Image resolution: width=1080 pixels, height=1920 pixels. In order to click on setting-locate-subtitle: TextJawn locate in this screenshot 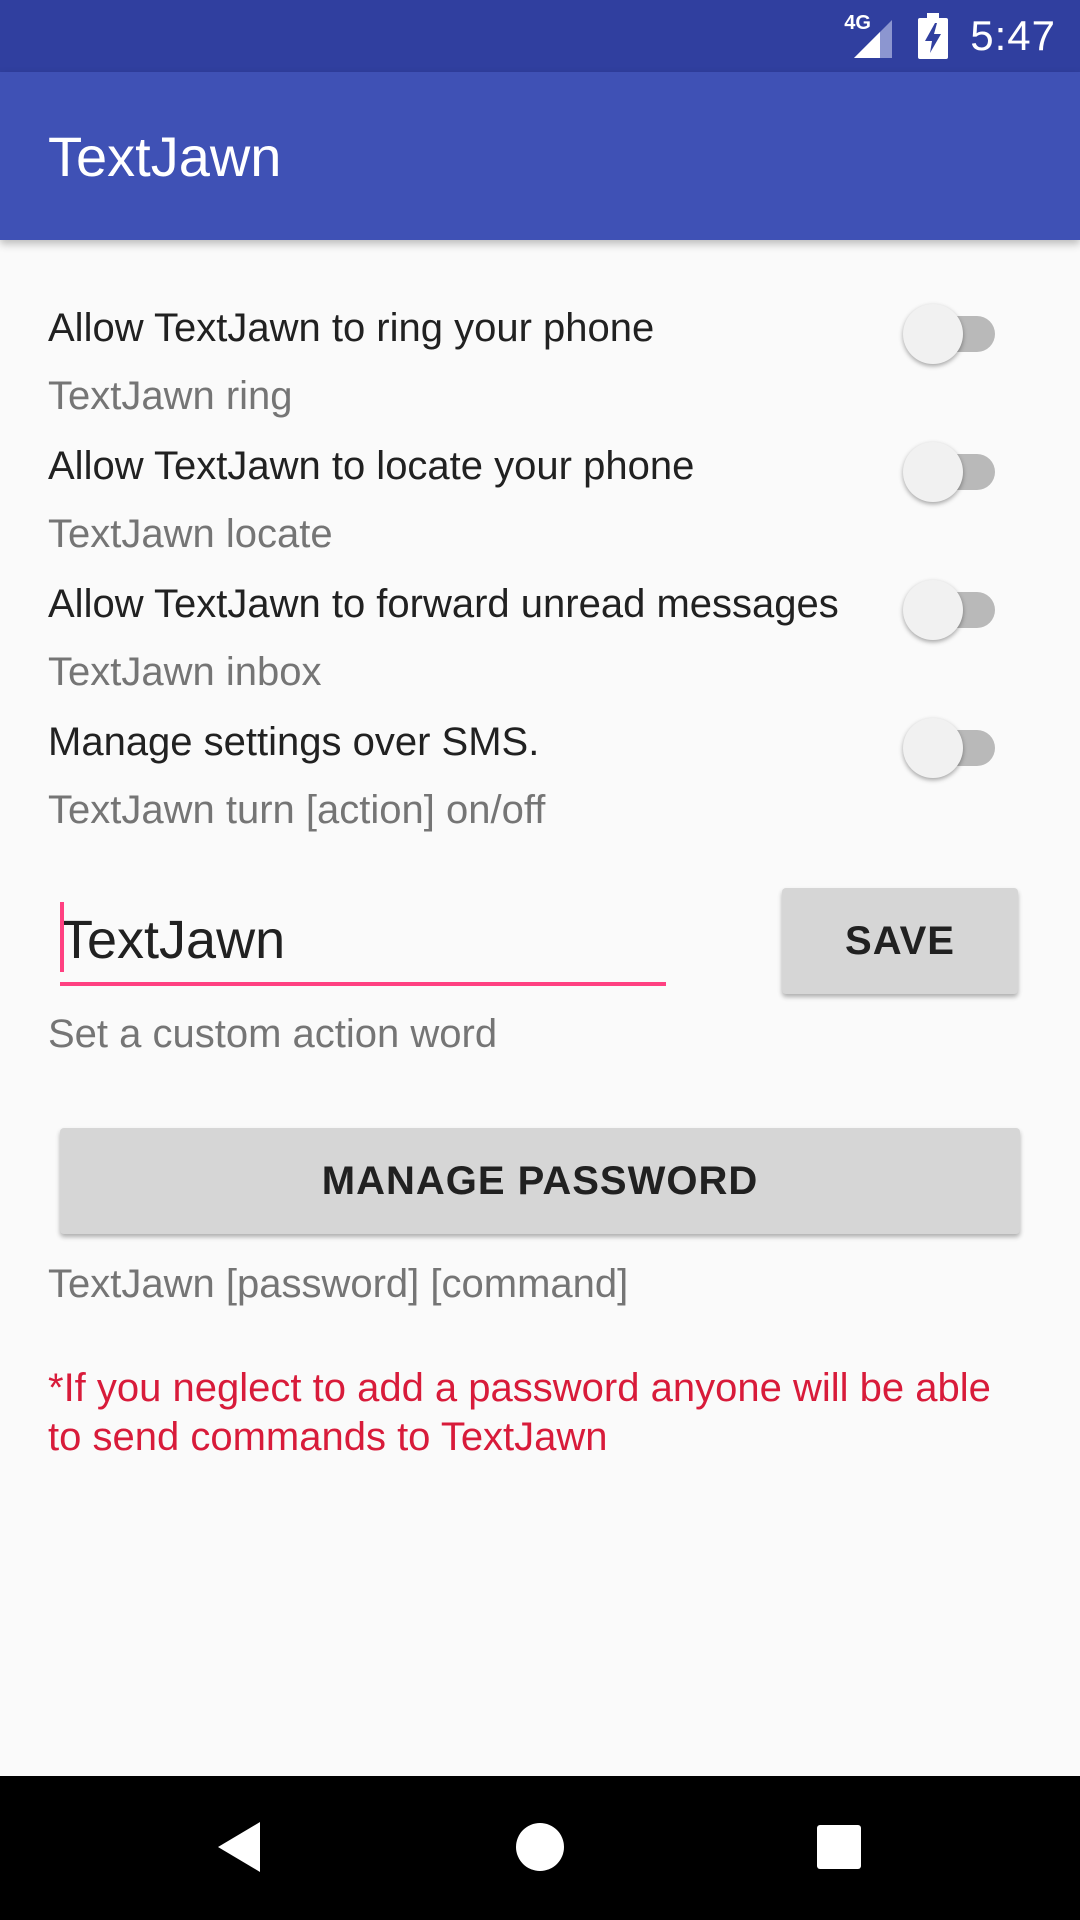, I will do `click(190, 534)`.